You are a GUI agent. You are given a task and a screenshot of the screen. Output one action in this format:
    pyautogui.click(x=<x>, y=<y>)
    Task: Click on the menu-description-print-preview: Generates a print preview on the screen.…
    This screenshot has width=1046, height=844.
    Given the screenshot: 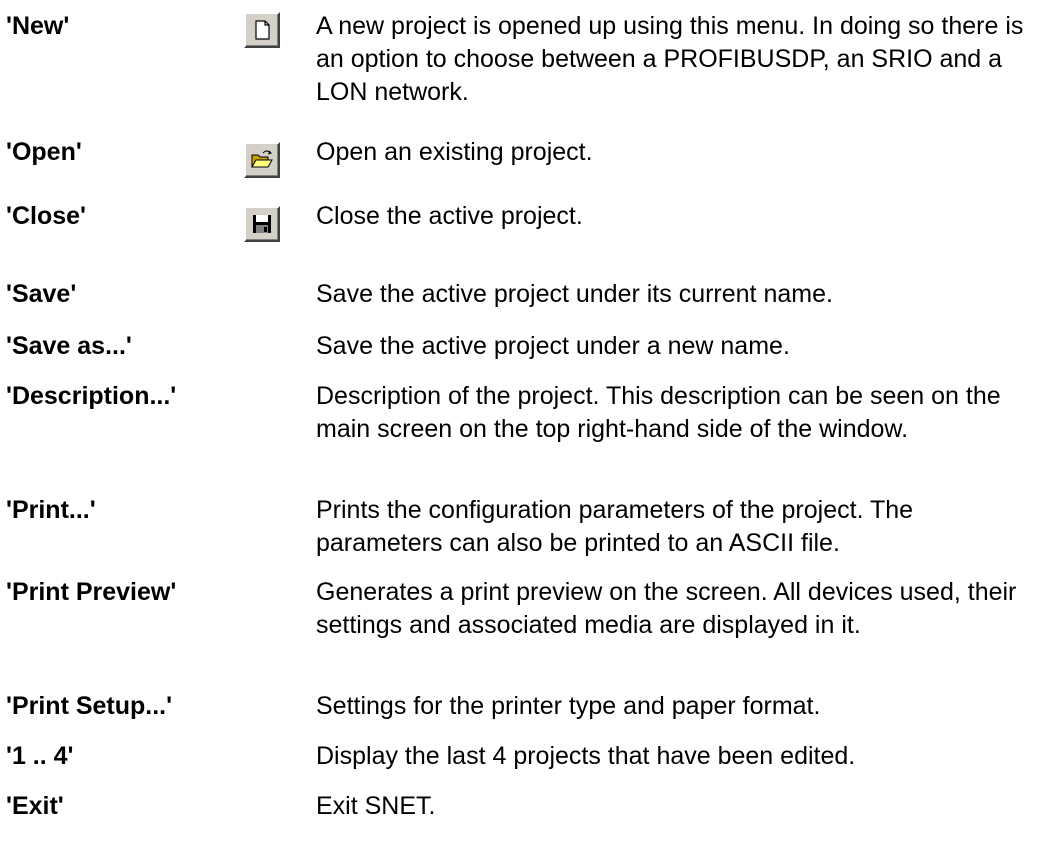 What is the action you would take?
    pyautogui.click(x=666, y=608)
    